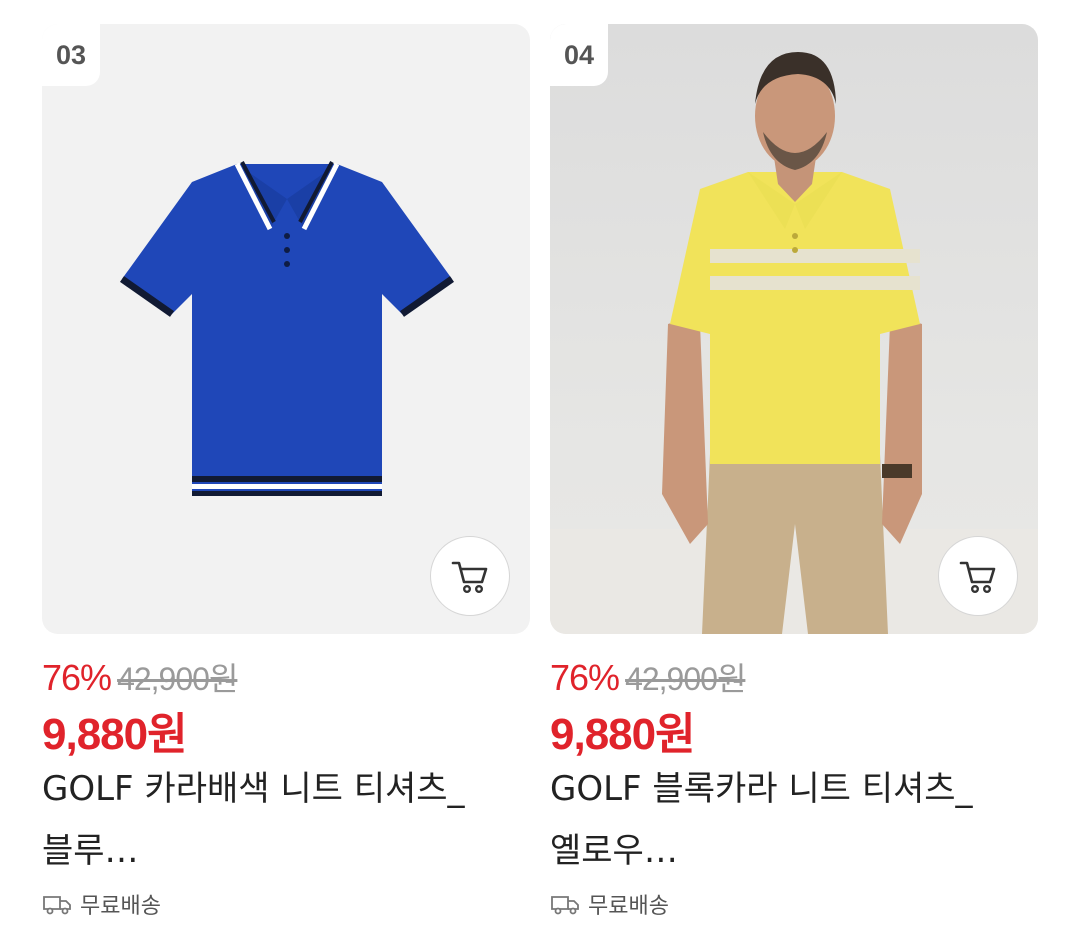 The width and height of the screenshot is (1080, 943). I want to click on rank-badge: 03, so click(71, 55).